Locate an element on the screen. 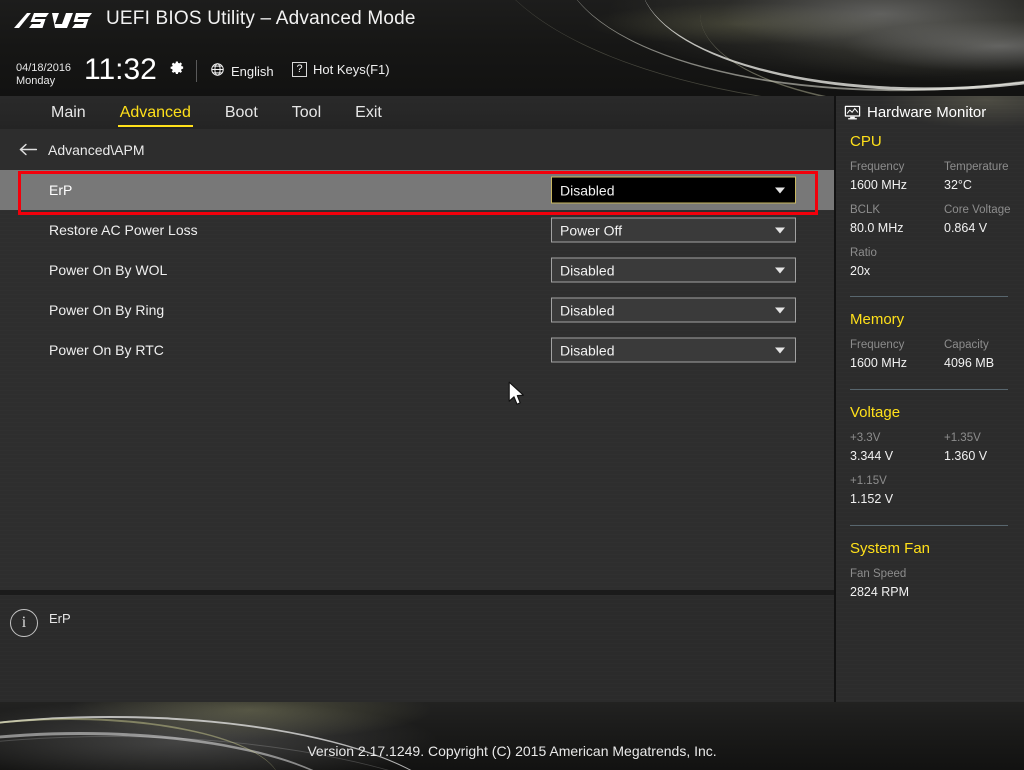  tab-tool: Tool is located at coordinates (306, 113).